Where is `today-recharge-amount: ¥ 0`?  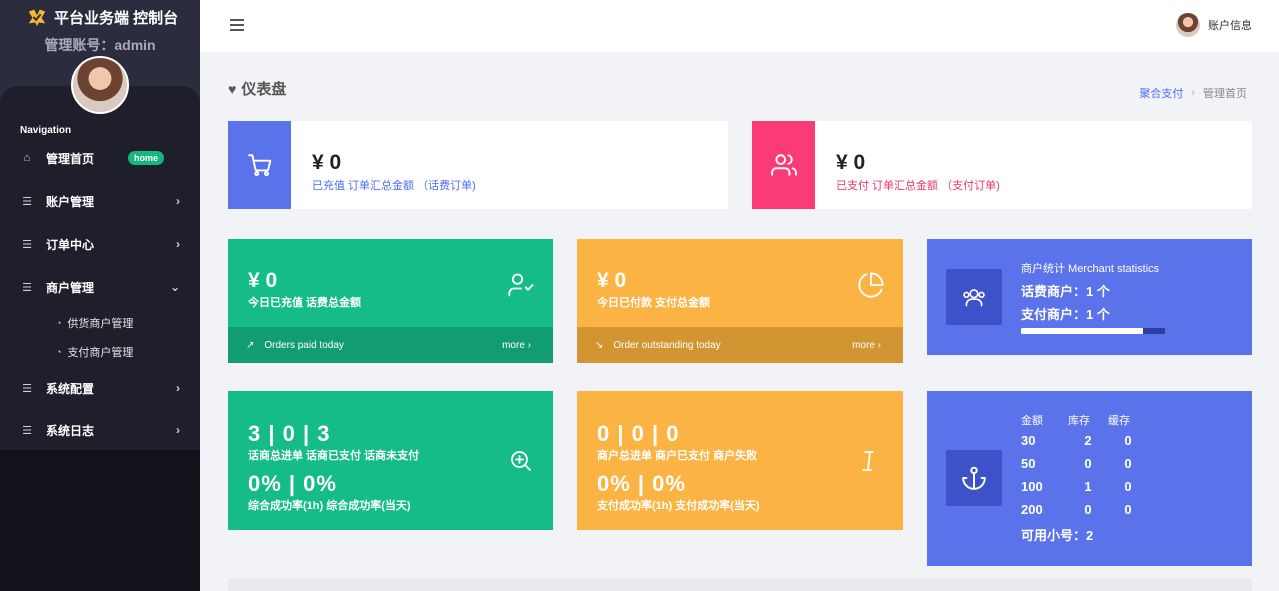 today-recharge-amount: ¥ 0 is located at coordinates (263, 280).